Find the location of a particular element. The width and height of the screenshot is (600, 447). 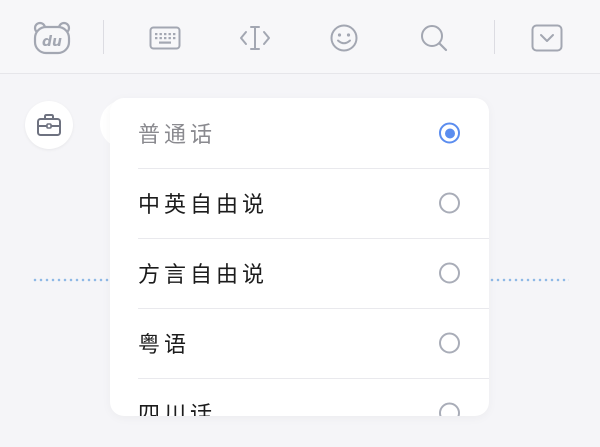

language-option-label: 普通话 is located at coordinates (177, 135).